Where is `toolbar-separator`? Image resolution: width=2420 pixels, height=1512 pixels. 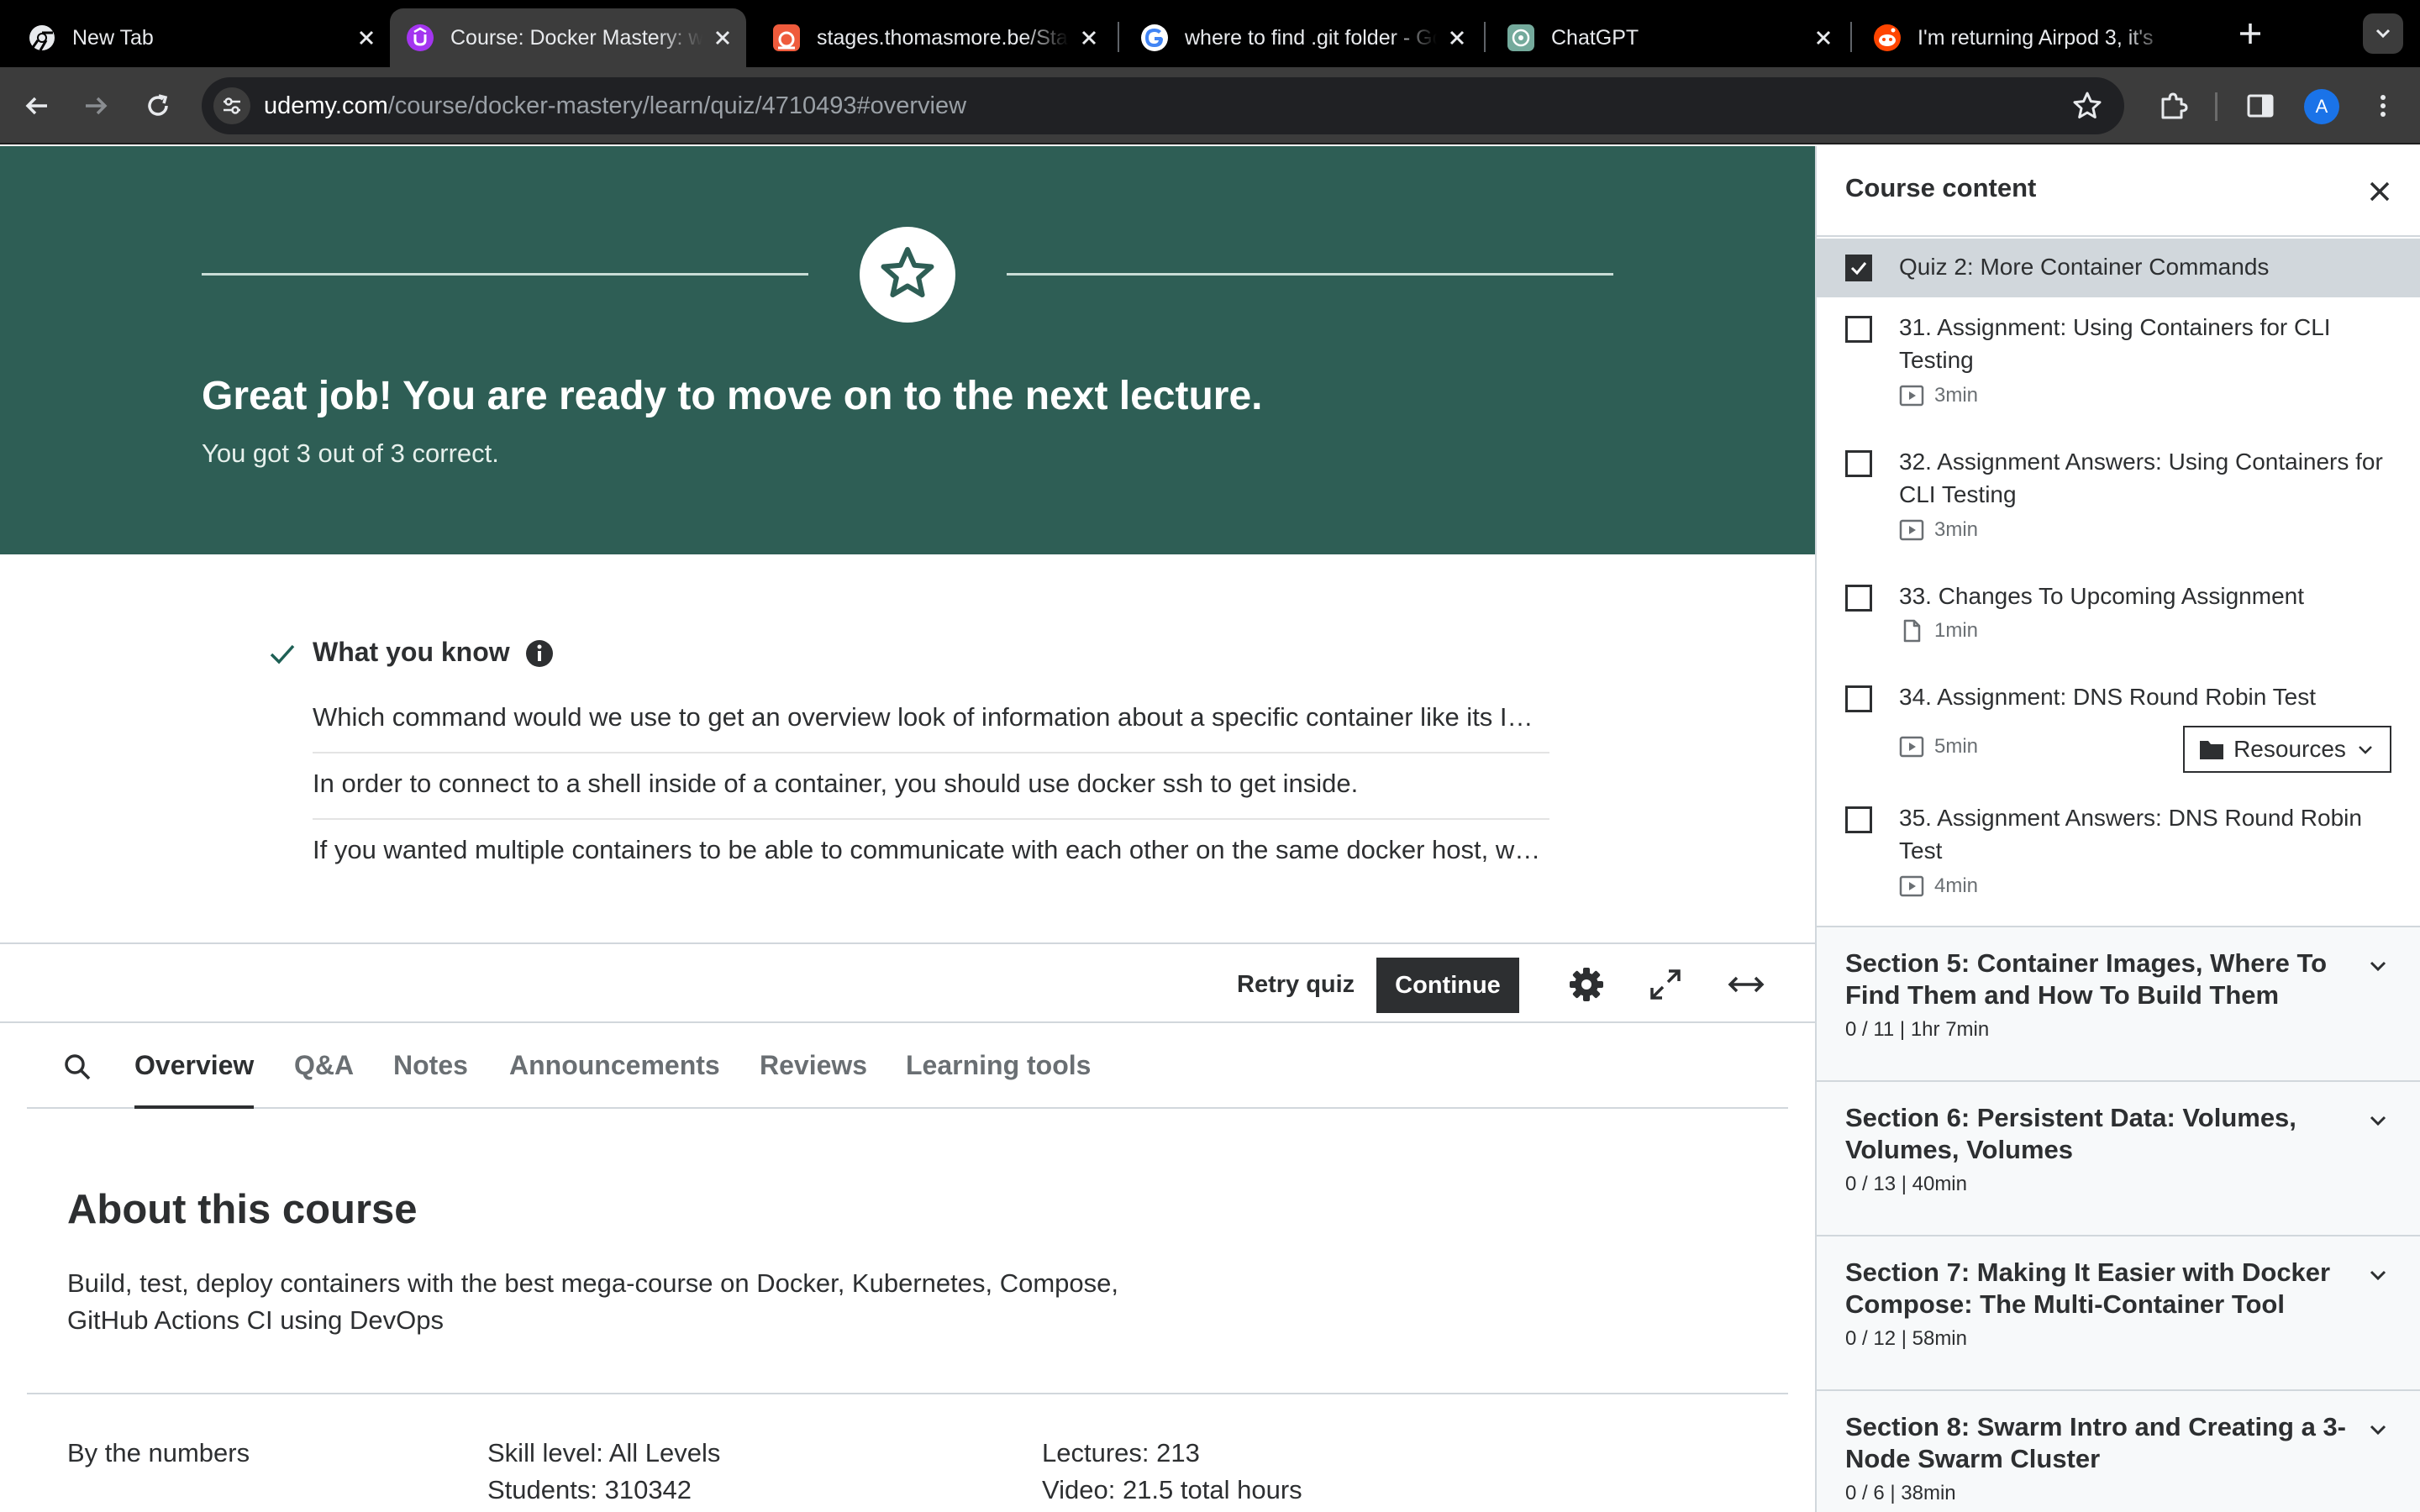
toolbar-separator is located at coordinates (2216, 106).